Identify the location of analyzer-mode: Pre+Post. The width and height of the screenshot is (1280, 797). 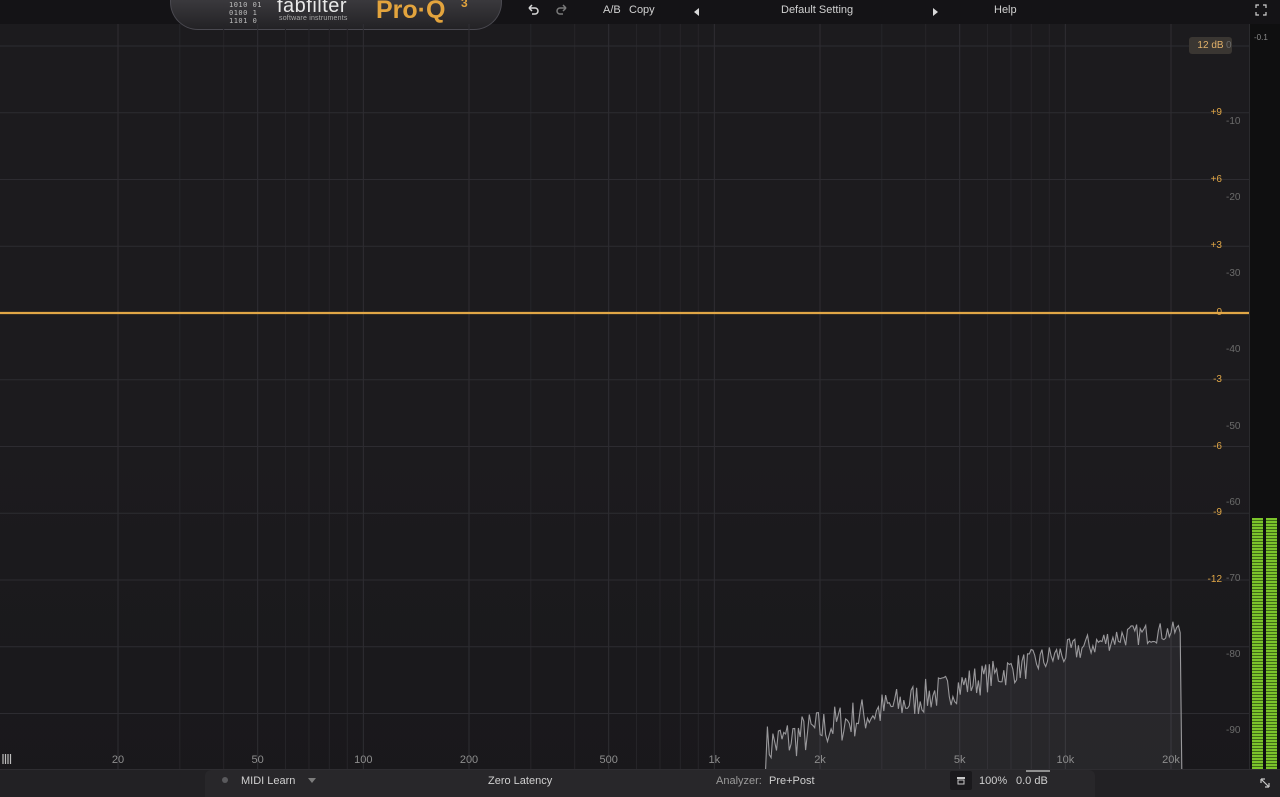
(792, 781).